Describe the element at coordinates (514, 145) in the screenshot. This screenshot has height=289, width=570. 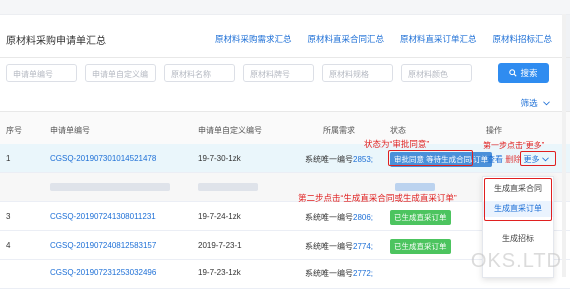
I see `annotation-step1: 第一步点击“更多”` at that location.